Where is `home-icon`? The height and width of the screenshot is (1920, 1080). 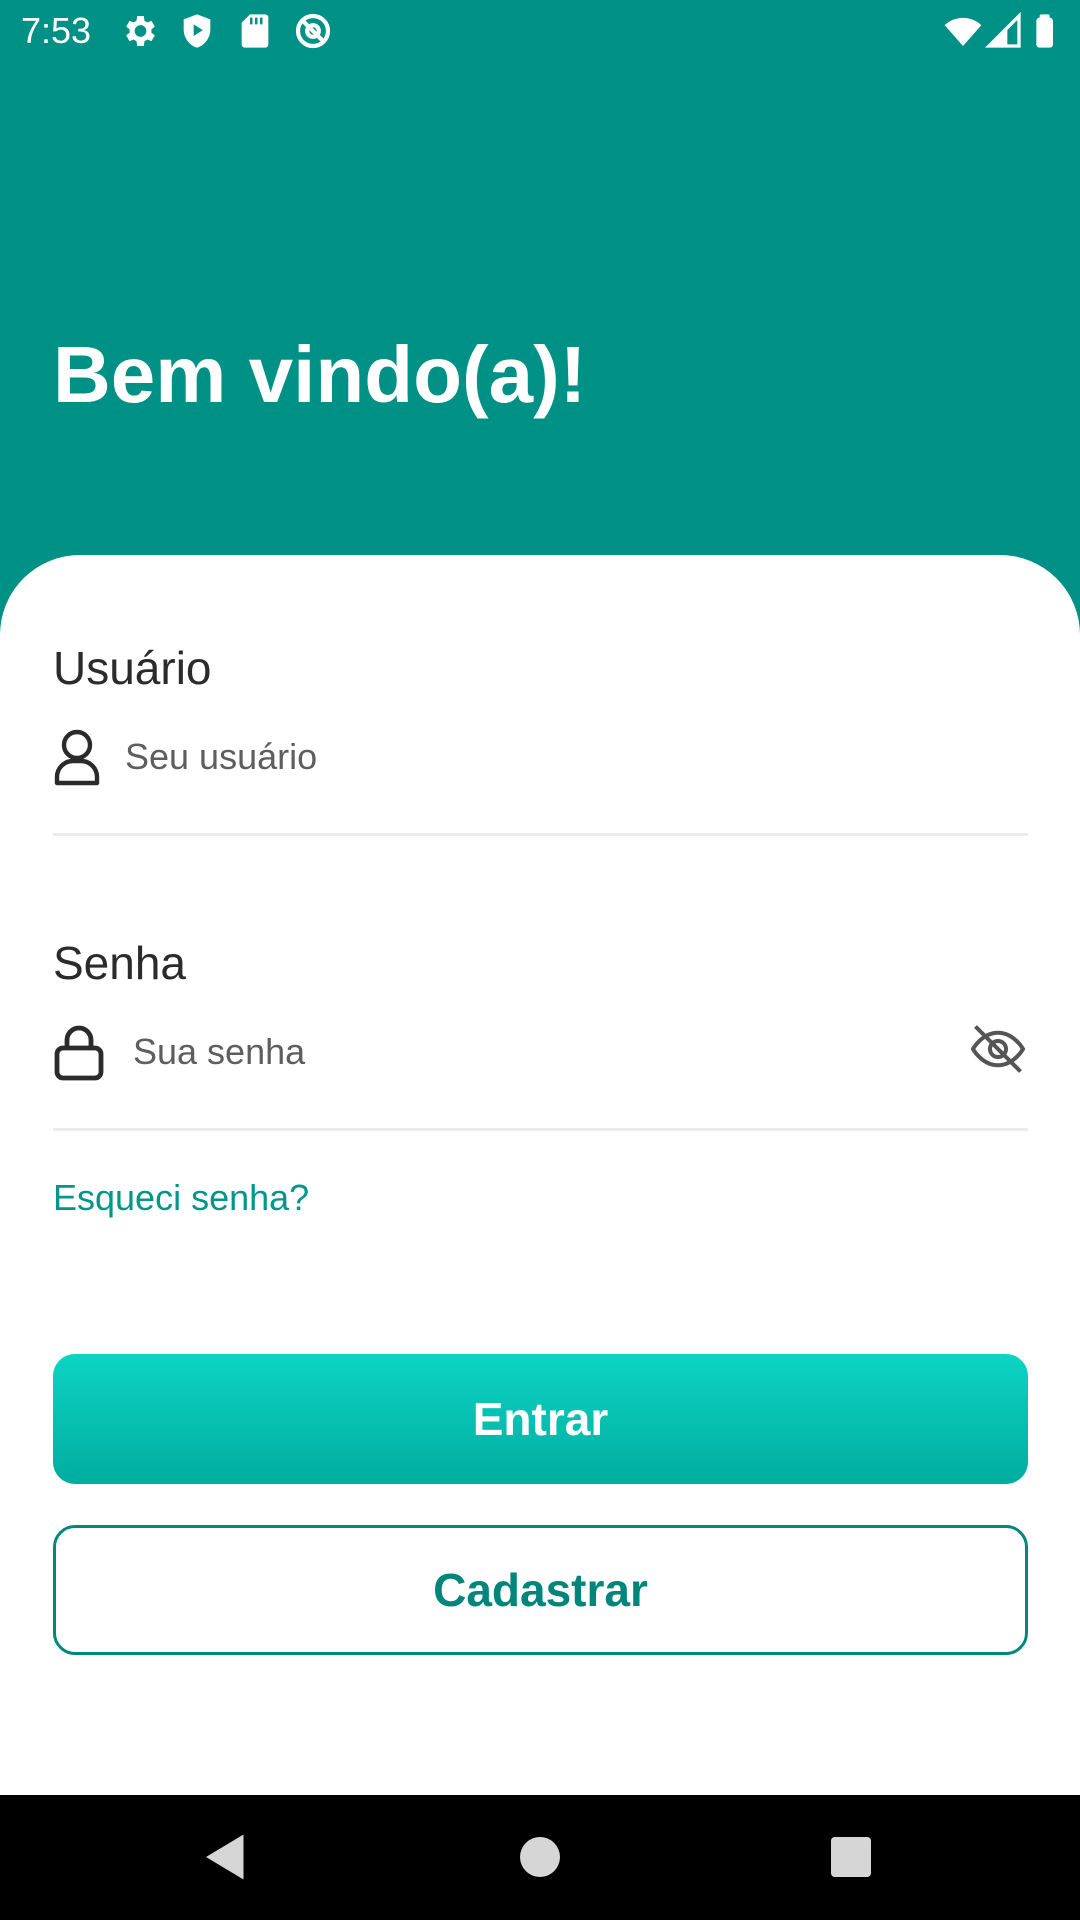 home-icon is located at coordinates (540, 1857).